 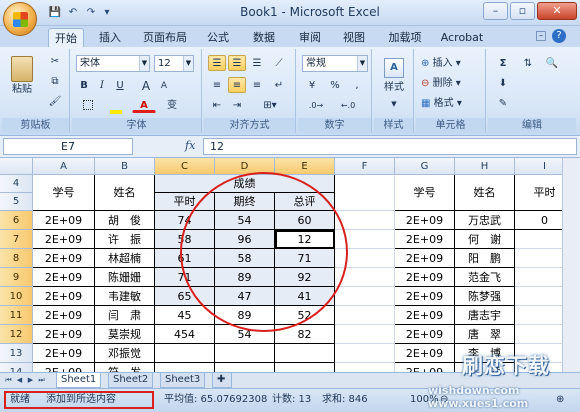 What do you see at coordinates (8, 380) in the screenshot?
I see `first-sheet-icon: ⏮` at bounding box center [8, 380].